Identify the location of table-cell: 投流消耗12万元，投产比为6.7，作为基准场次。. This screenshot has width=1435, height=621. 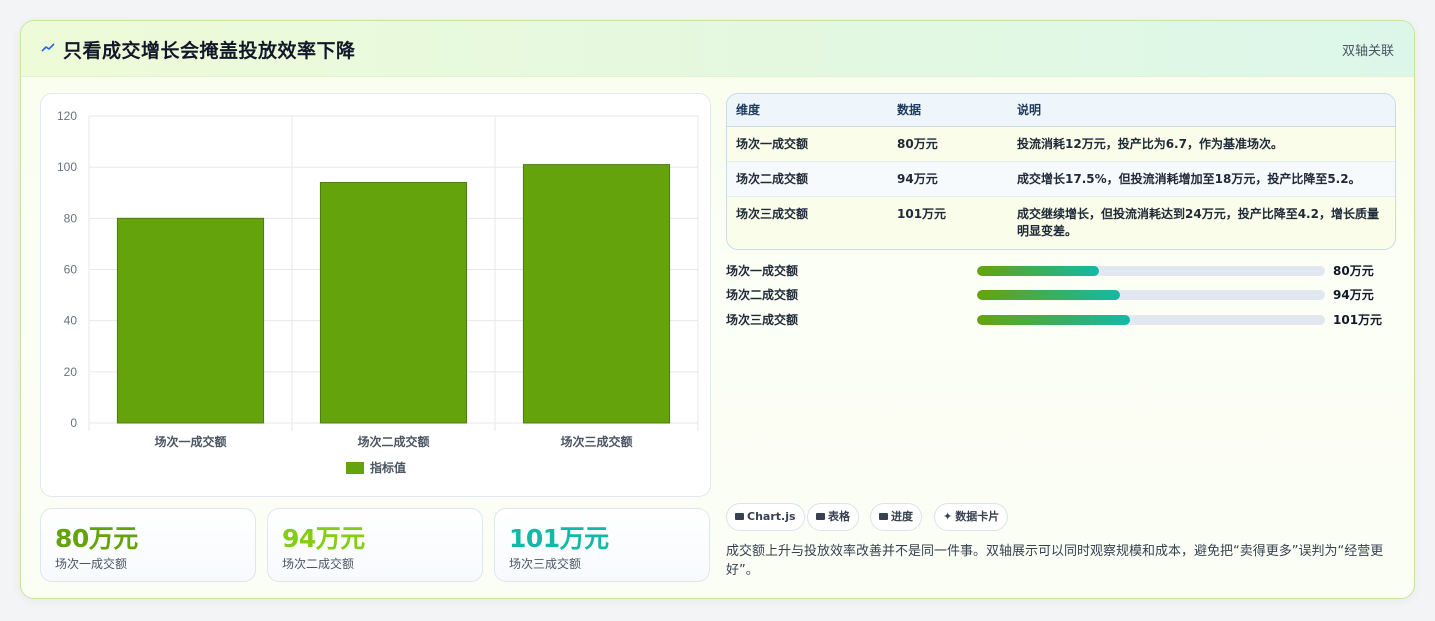
(1150, 144).